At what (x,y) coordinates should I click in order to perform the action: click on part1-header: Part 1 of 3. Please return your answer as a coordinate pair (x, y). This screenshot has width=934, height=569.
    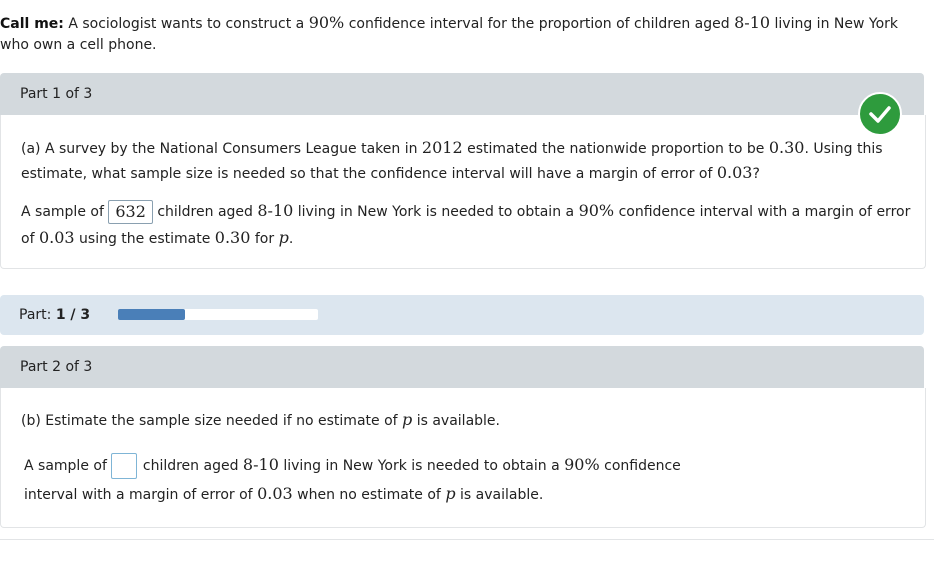
    Looking at the image, I should click on (462, 94).